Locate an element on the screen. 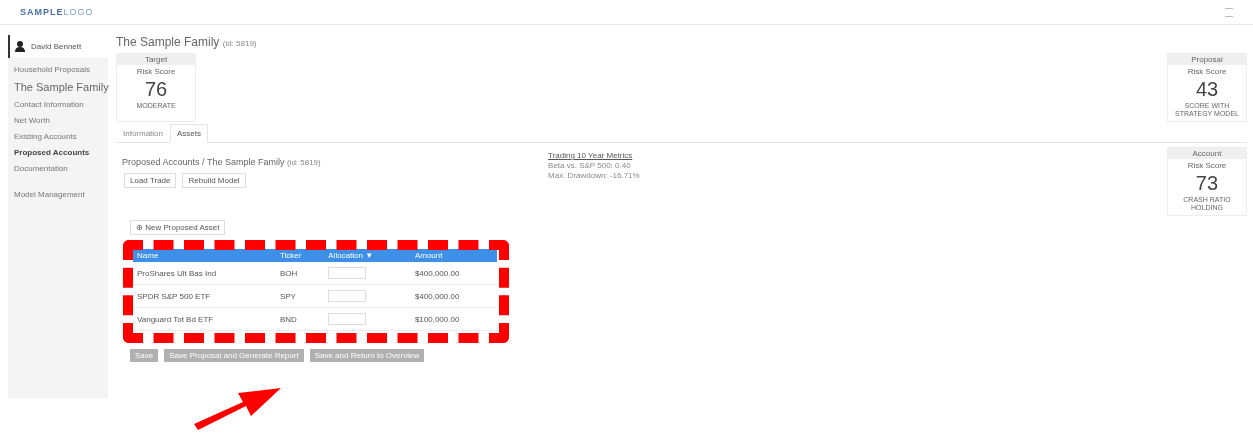  score-value: 43 is located at coordinates (1207, 89).